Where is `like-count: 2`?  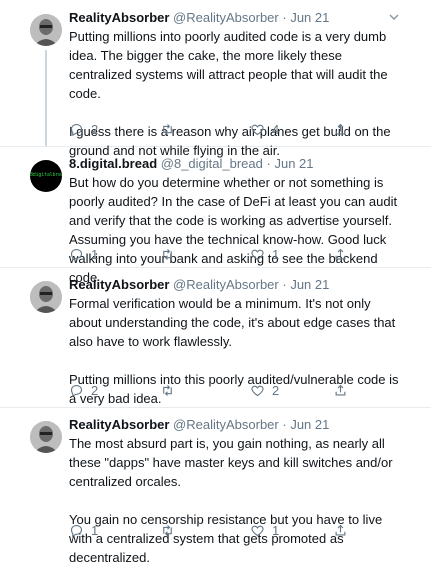 like-count: 2 is located at coordinates (276, 390).